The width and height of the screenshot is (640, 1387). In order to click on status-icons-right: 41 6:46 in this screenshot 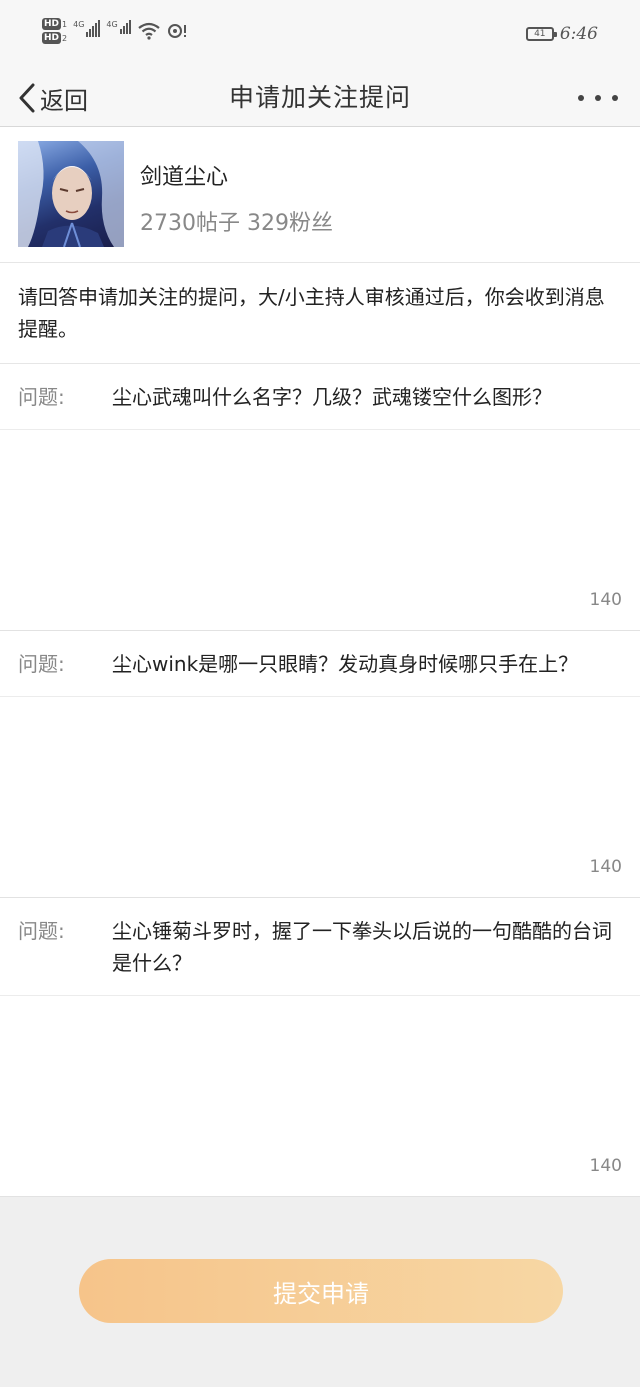, I will do `click(561, 34)`.